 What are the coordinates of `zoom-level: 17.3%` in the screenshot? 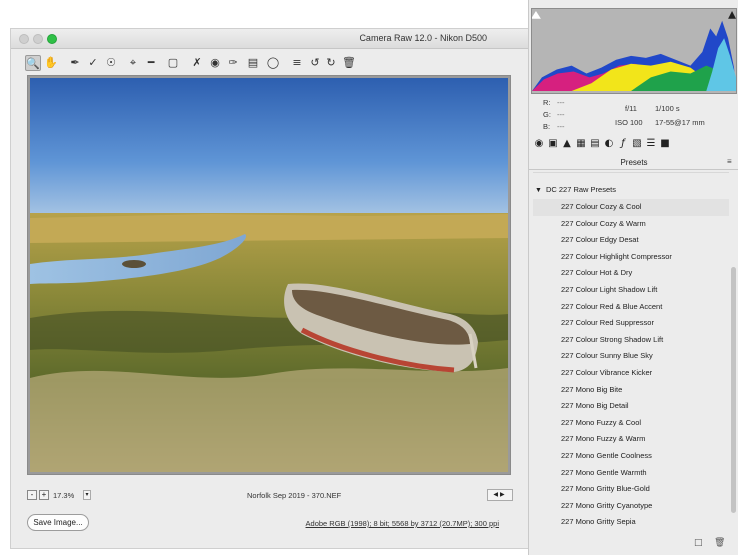 It's located at (64, 495).